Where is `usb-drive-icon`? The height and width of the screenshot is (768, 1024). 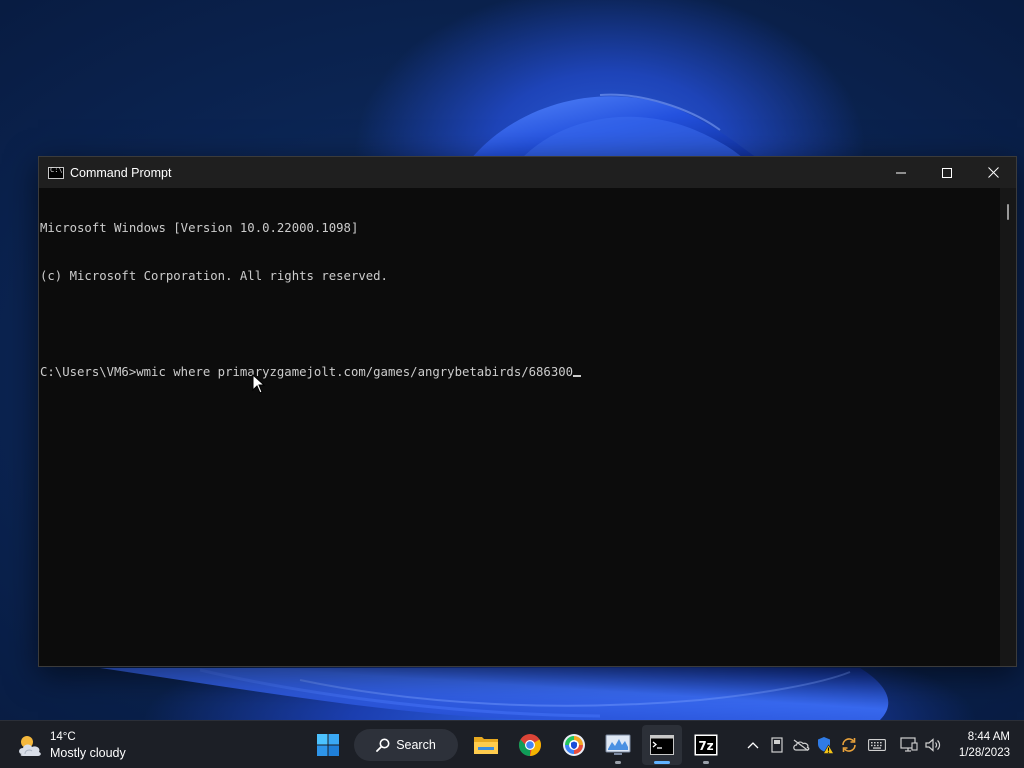 usb-drive-icon is located at coordinates (777, 745).